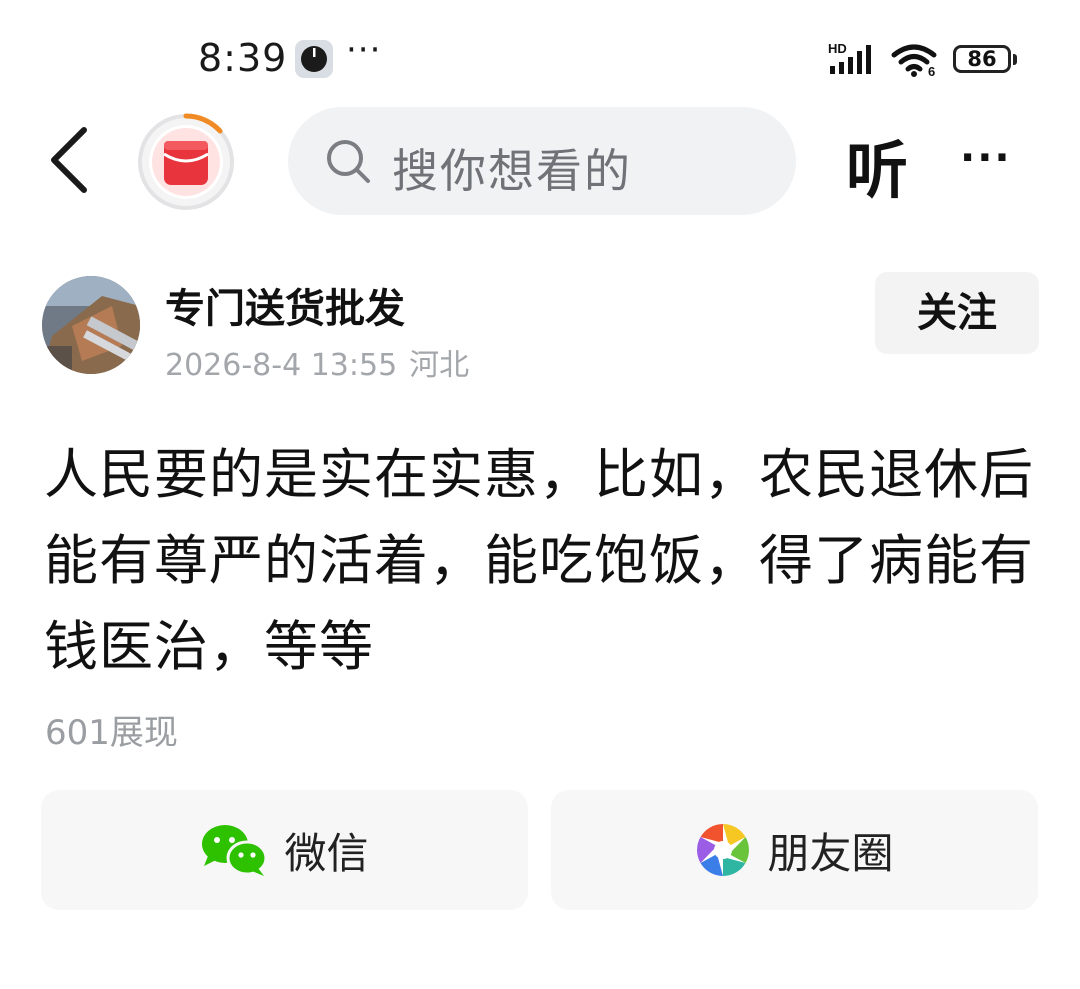  What do you see at coordinates (364, 50) in the screenshot?
I see `status-more-icon: ···` at bounding box center [364, 50].